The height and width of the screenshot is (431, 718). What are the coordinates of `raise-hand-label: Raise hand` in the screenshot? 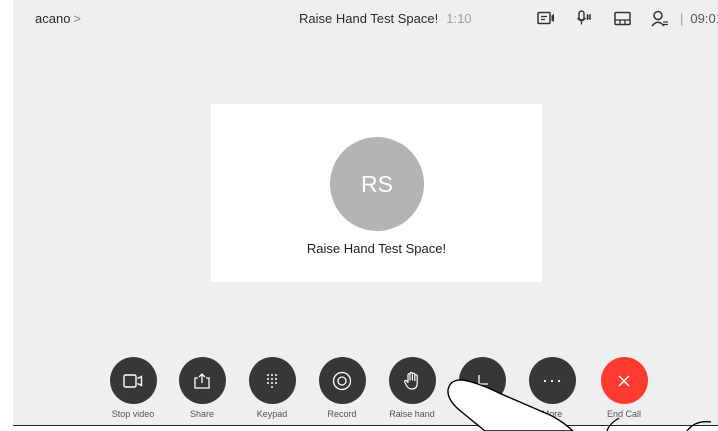 It's located at (412, 414).